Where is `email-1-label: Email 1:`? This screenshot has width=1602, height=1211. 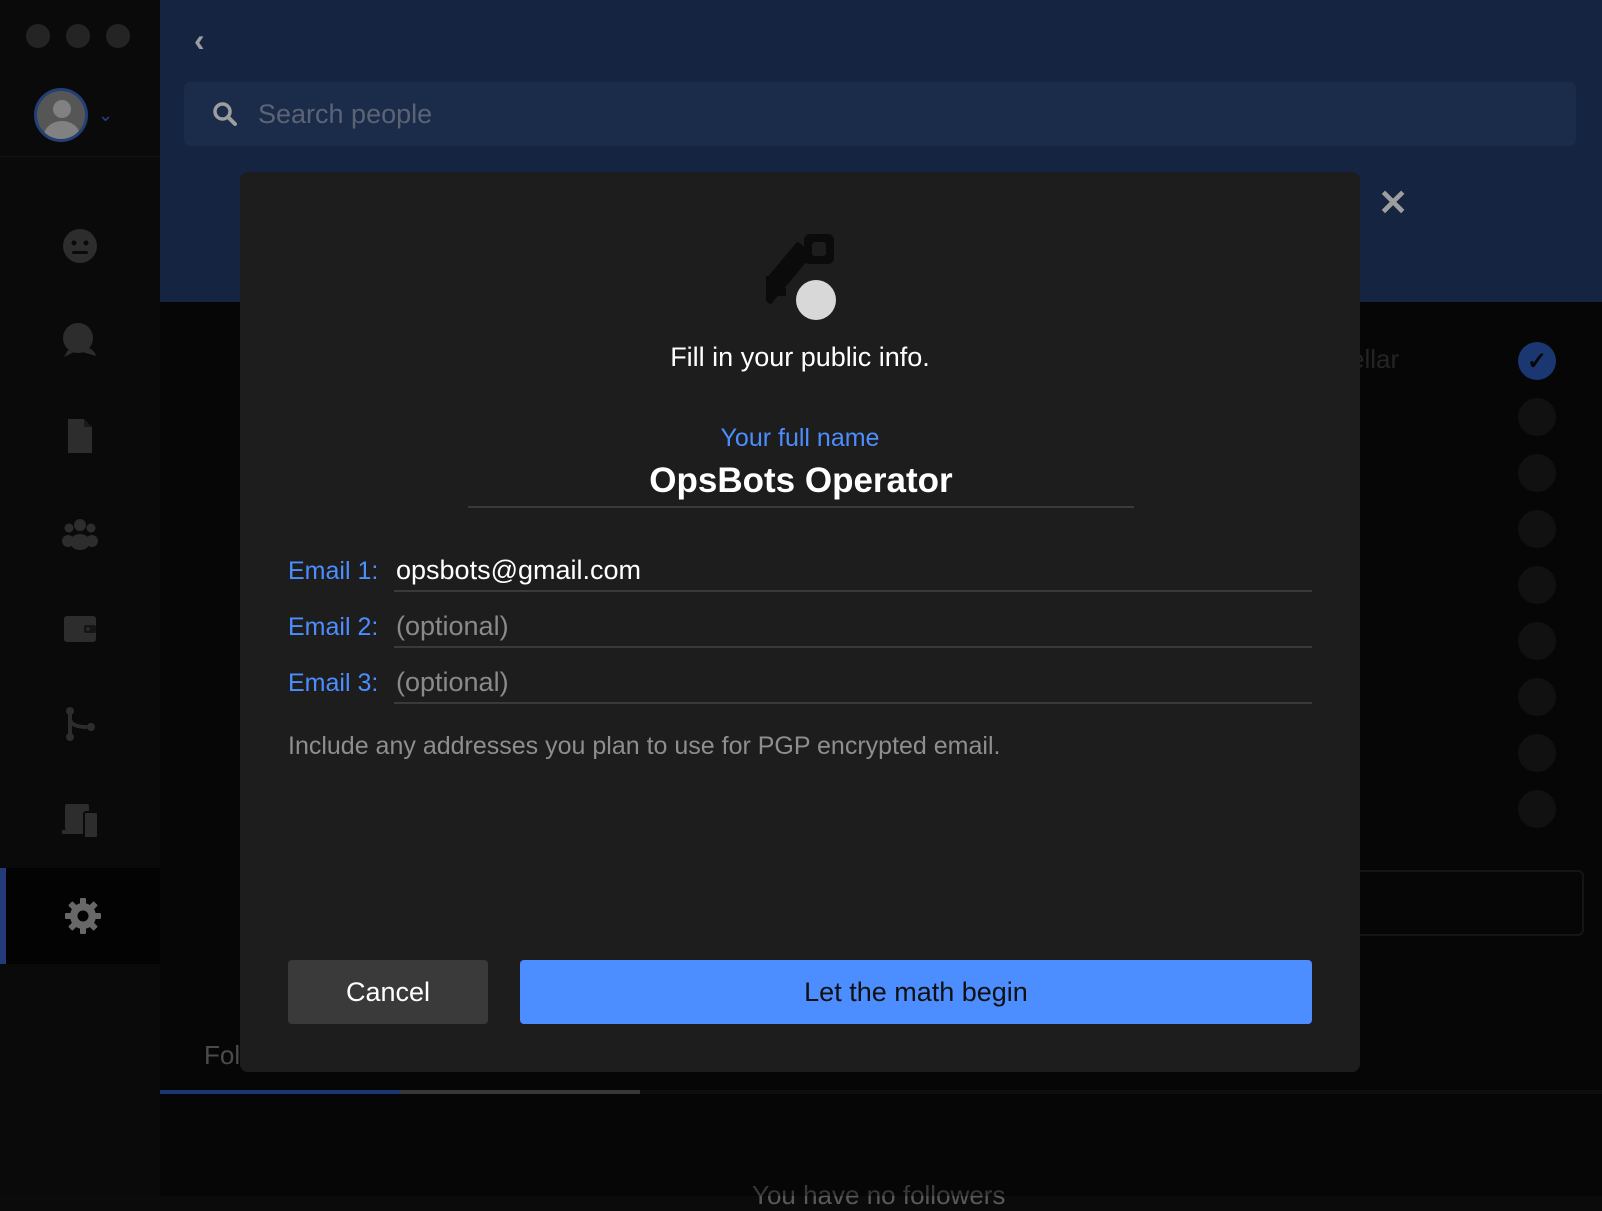 email-1-label: Email 1: is located at coordinates (333, 571).